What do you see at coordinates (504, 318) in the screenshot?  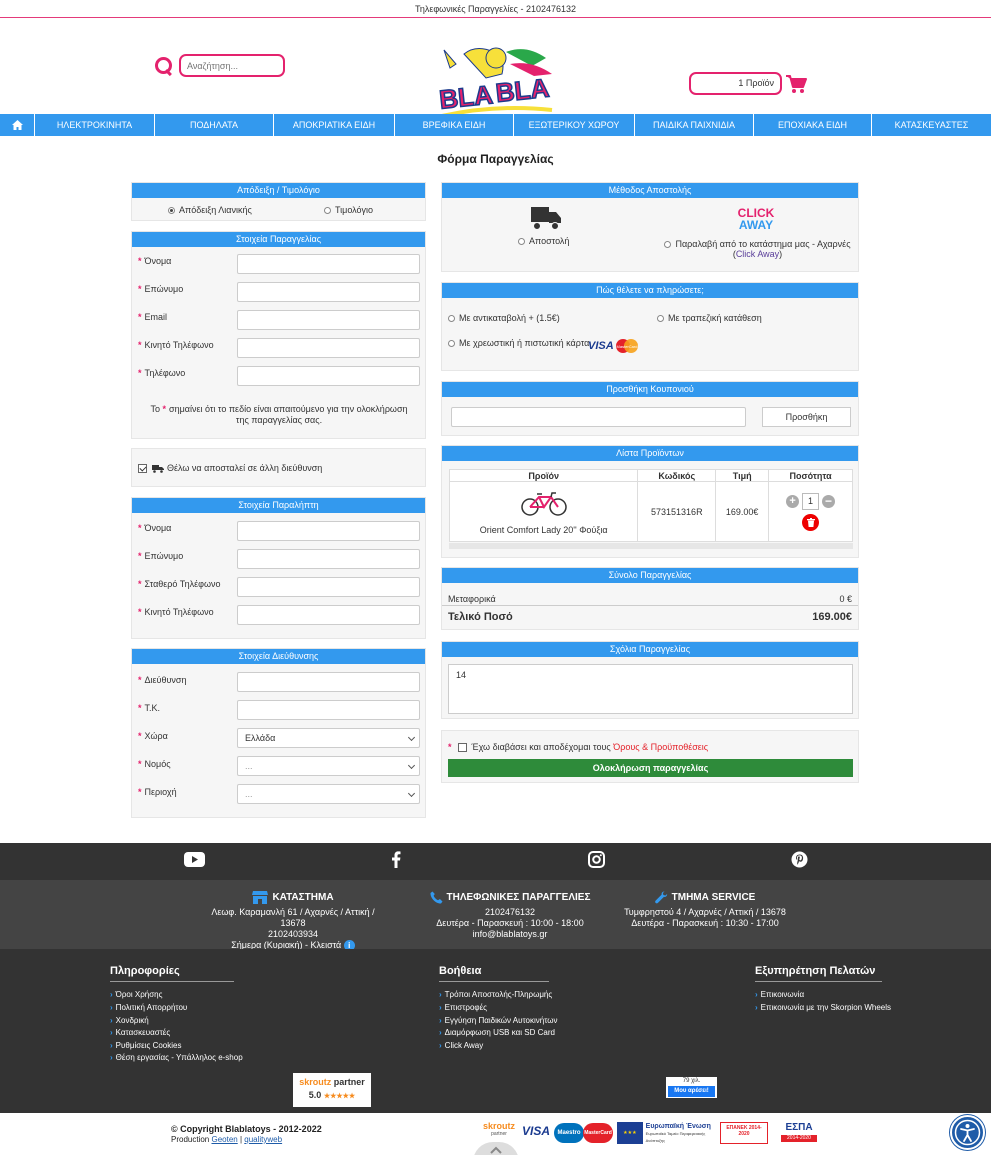 I see `cod-option: Με αντικαταβολή + (1.5€)` at bounding box center [504, 318].